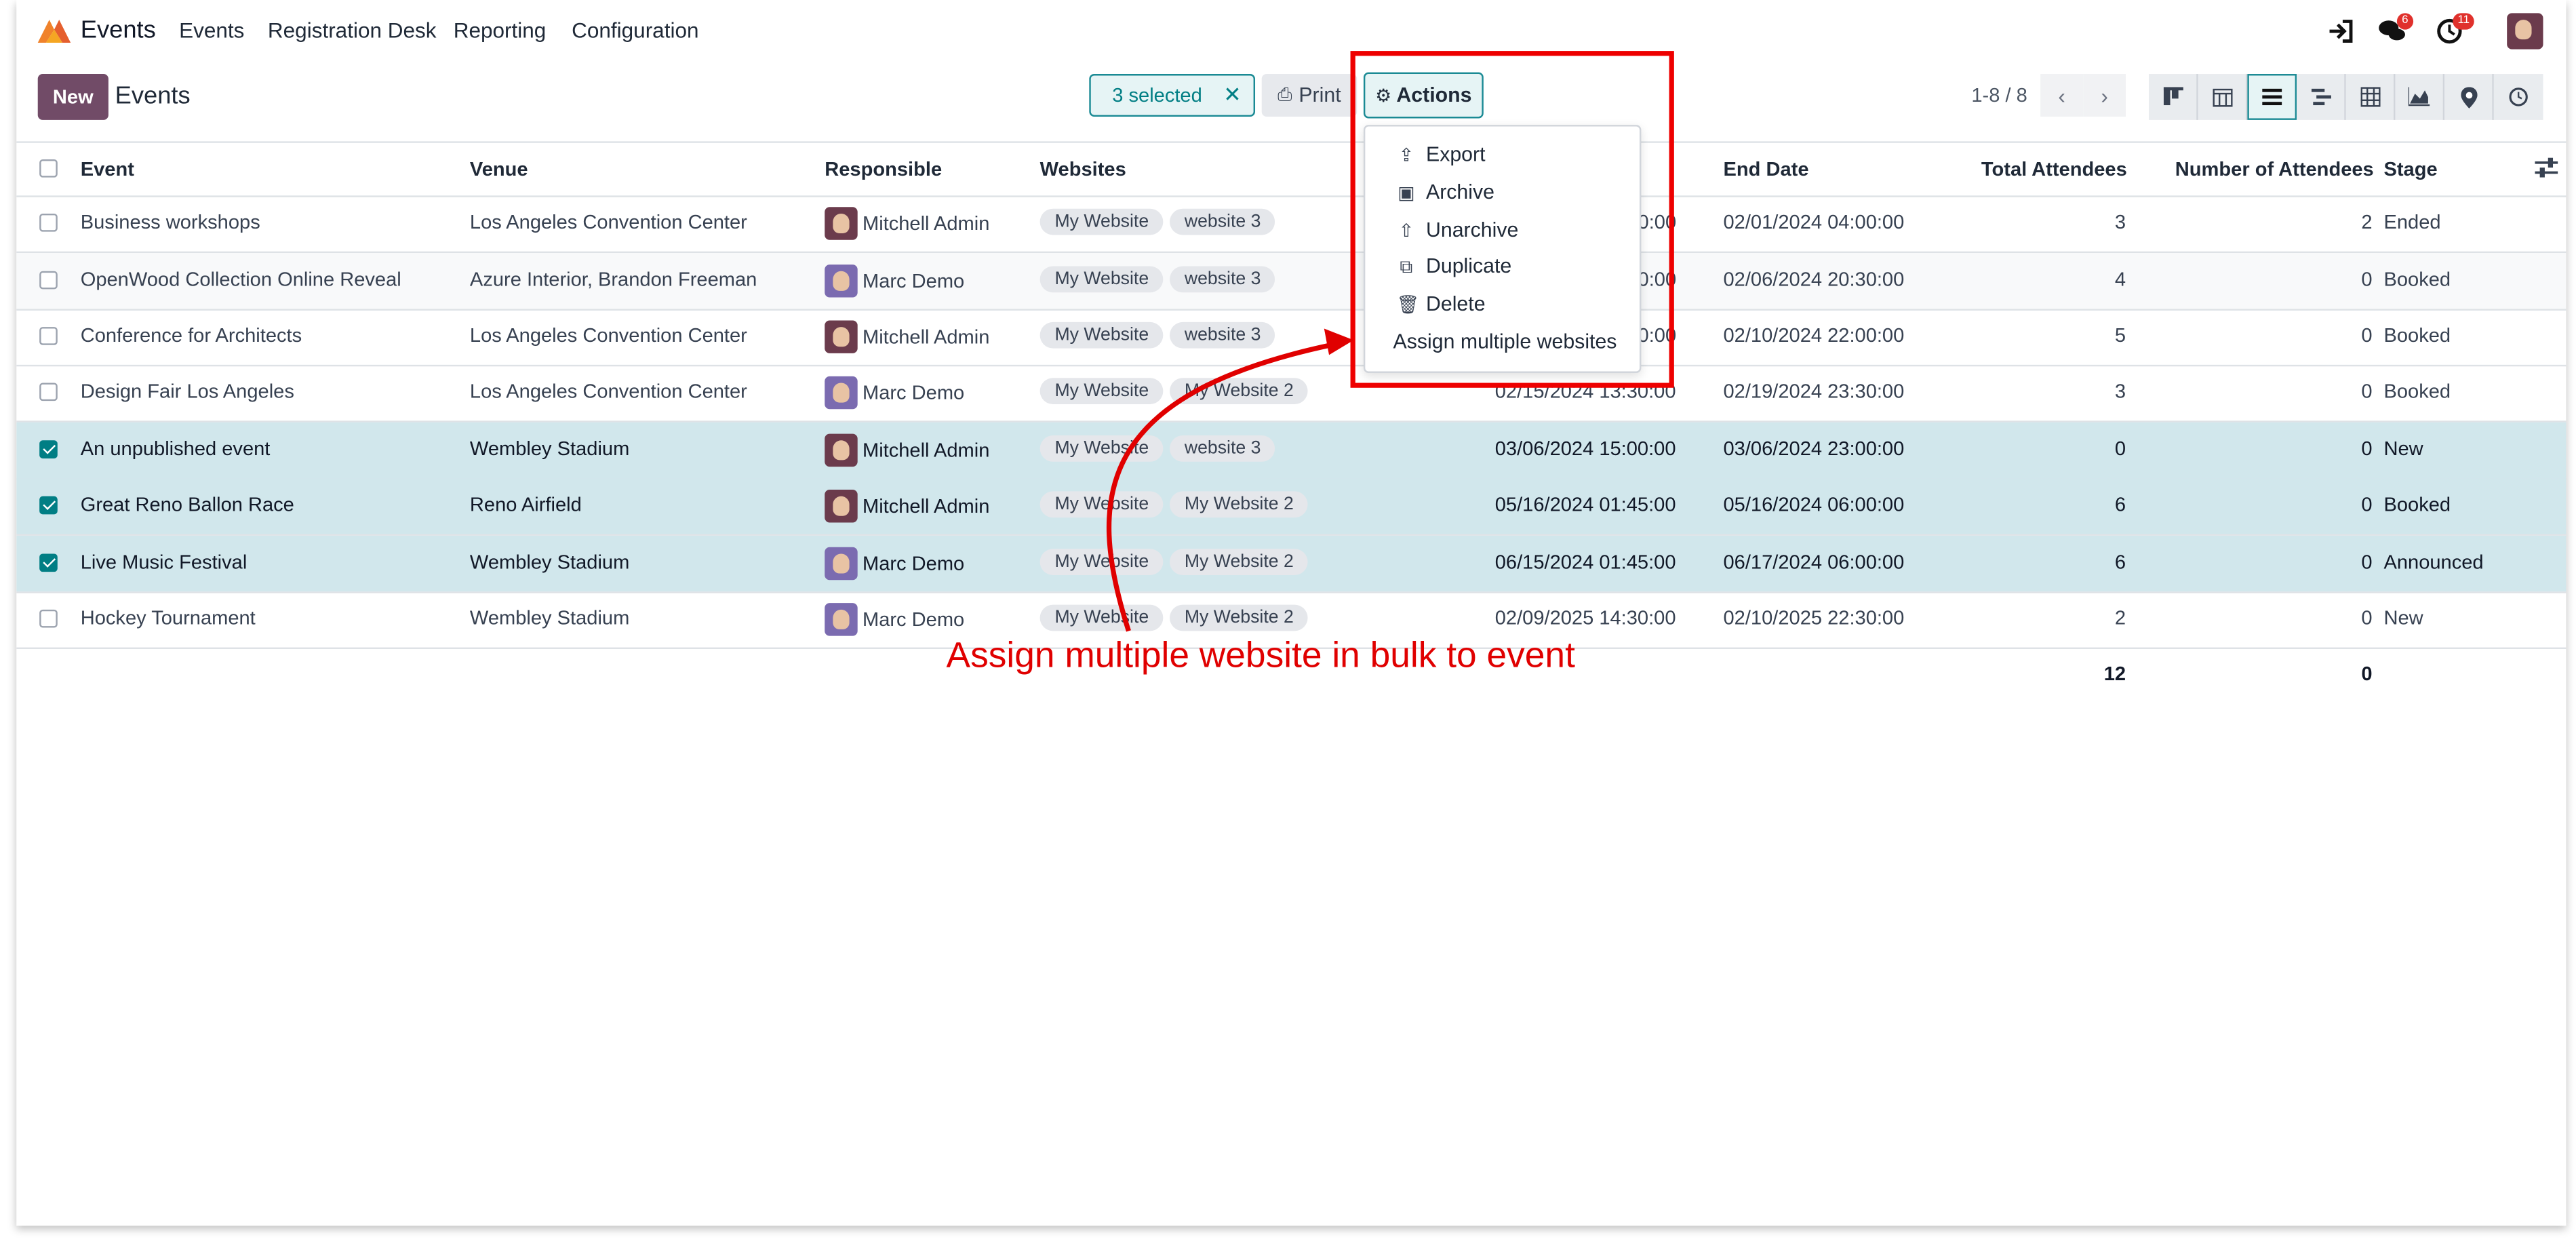 The image size is (2576, 1254). Describe the element at coordinates (499, 169) in the screenshot. I see `col-header-venue: Venue` at that location.